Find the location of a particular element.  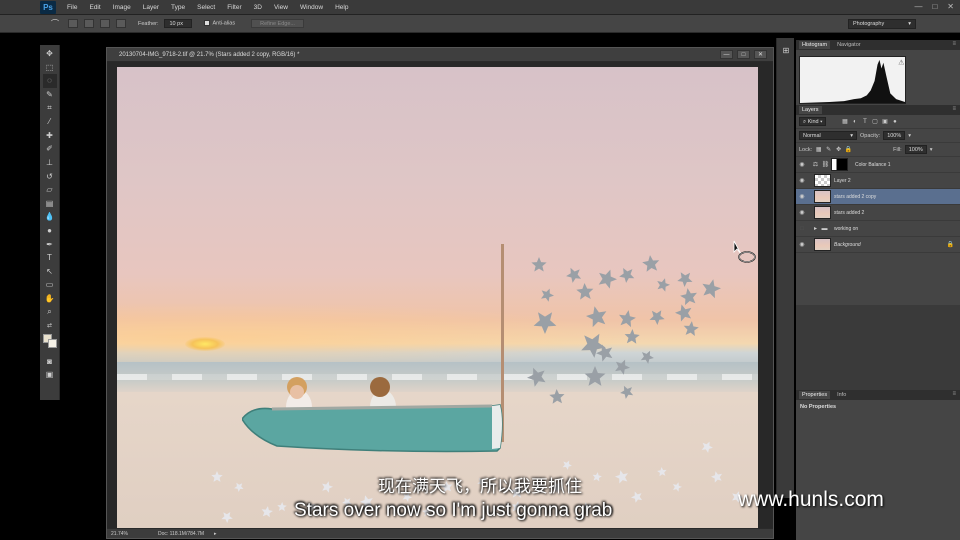

quick-select-tool-icon: ✎ is located at coordinates (50, 95).